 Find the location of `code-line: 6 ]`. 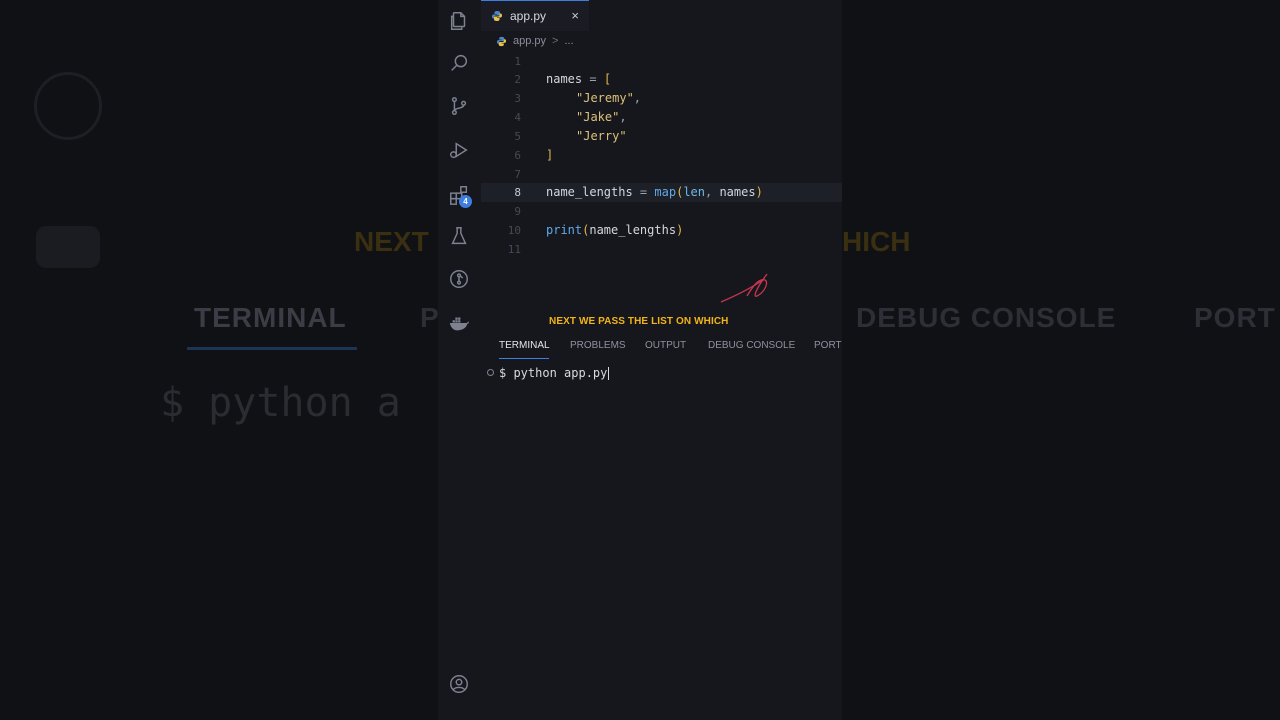

code-line: 6 ] is located at coordinates (661, 155).